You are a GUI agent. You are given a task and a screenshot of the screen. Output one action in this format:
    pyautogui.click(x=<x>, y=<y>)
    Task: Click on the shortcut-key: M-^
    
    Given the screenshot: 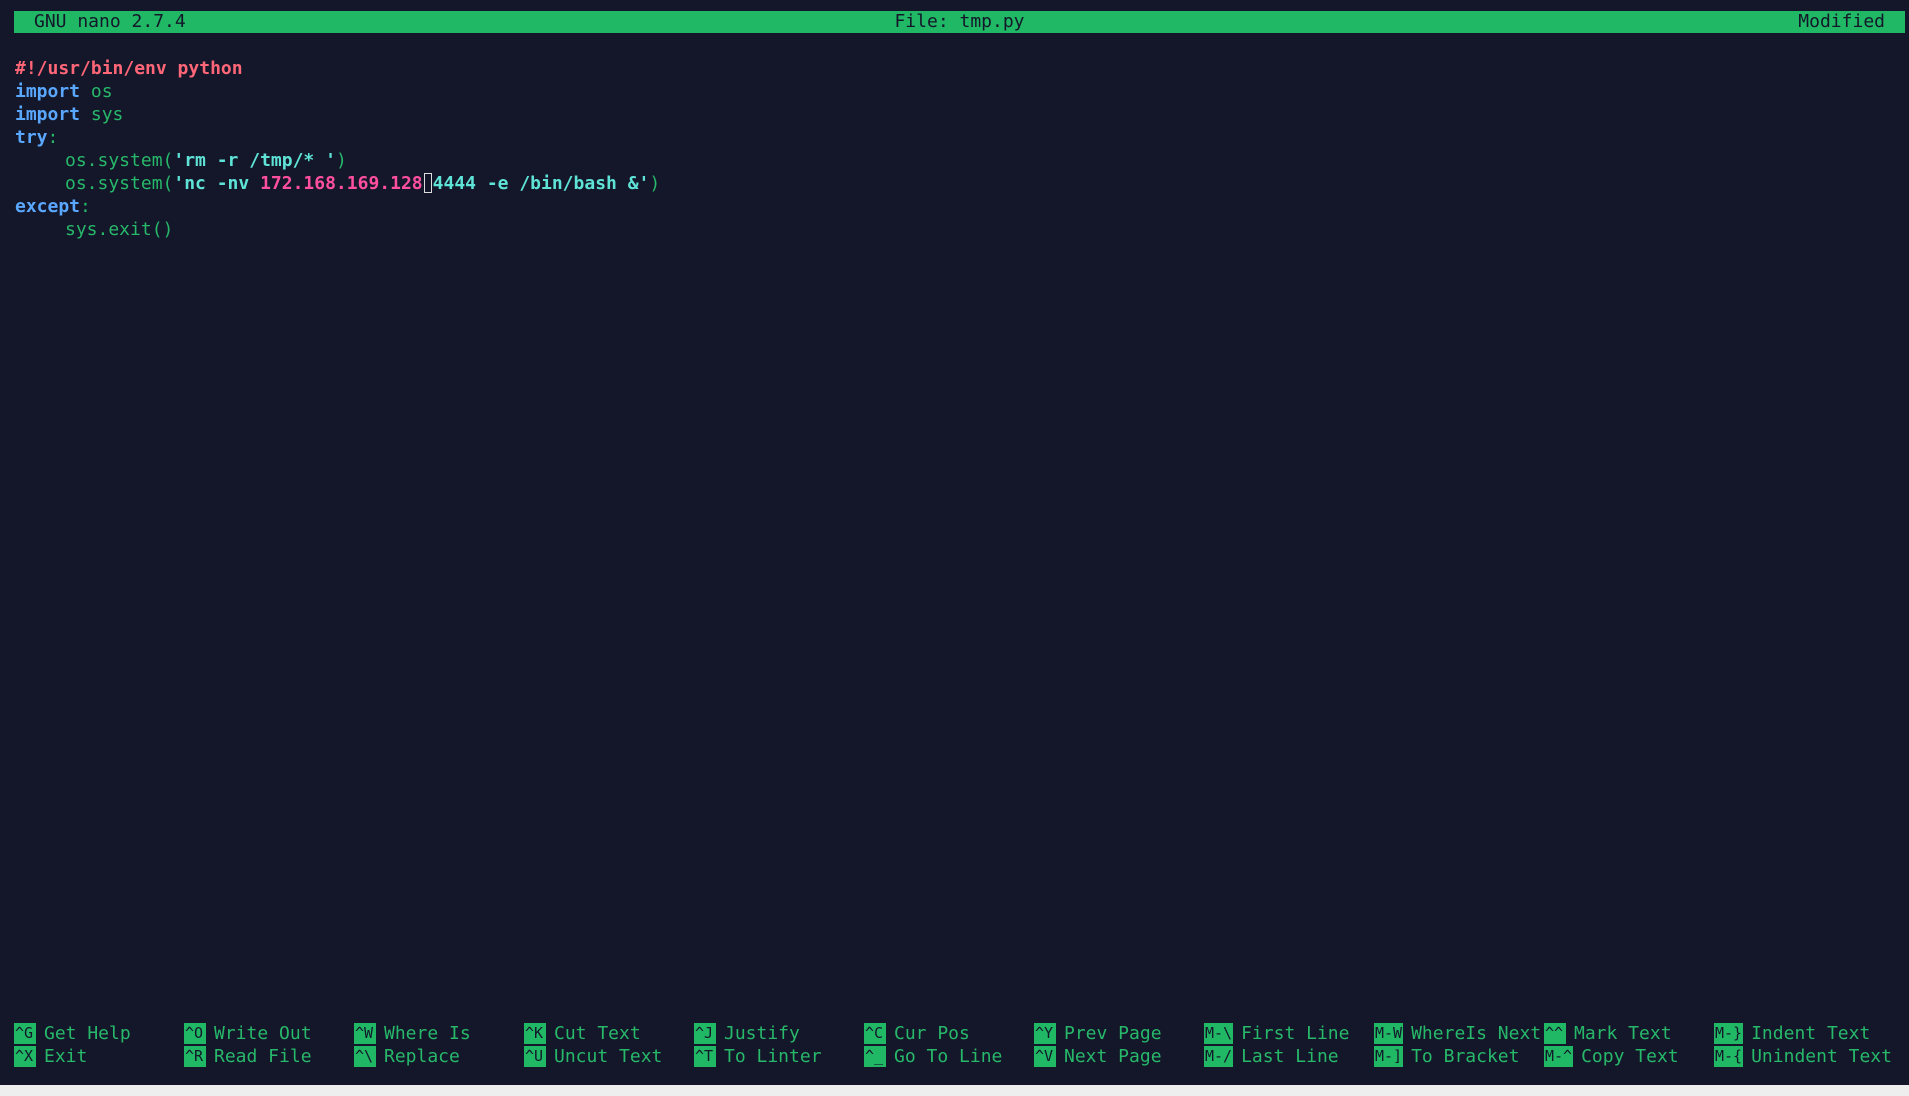 What is the action you would take?
    pyautogui.click(x=1559, y=1056)
    